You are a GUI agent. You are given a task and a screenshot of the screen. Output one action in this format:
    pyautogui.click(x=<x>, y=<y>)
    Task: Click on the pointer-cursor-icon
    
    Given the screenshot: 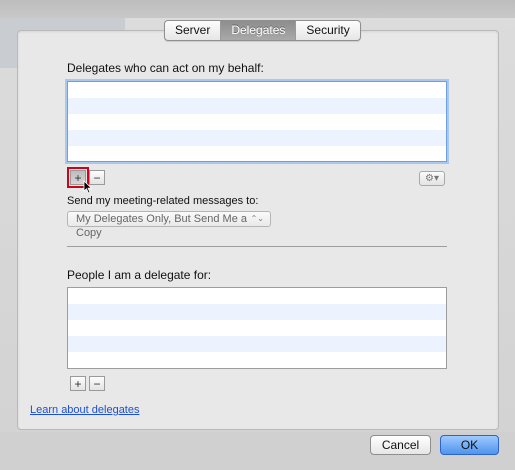 What is the action you would take?
    pyautogui.click(x=88, y=187)
    